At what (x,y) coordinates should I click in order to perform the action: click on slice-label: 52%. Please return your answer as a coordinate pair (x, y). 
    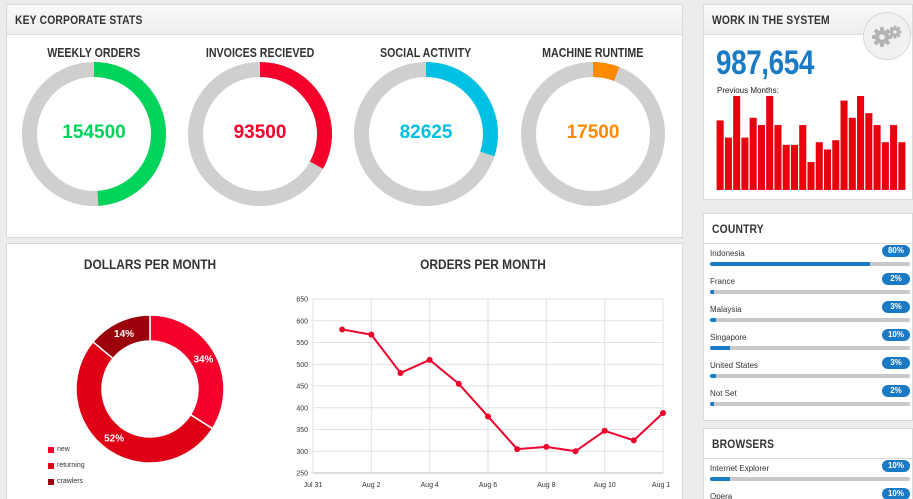
    Looking at the image, I should click on (114, 438).